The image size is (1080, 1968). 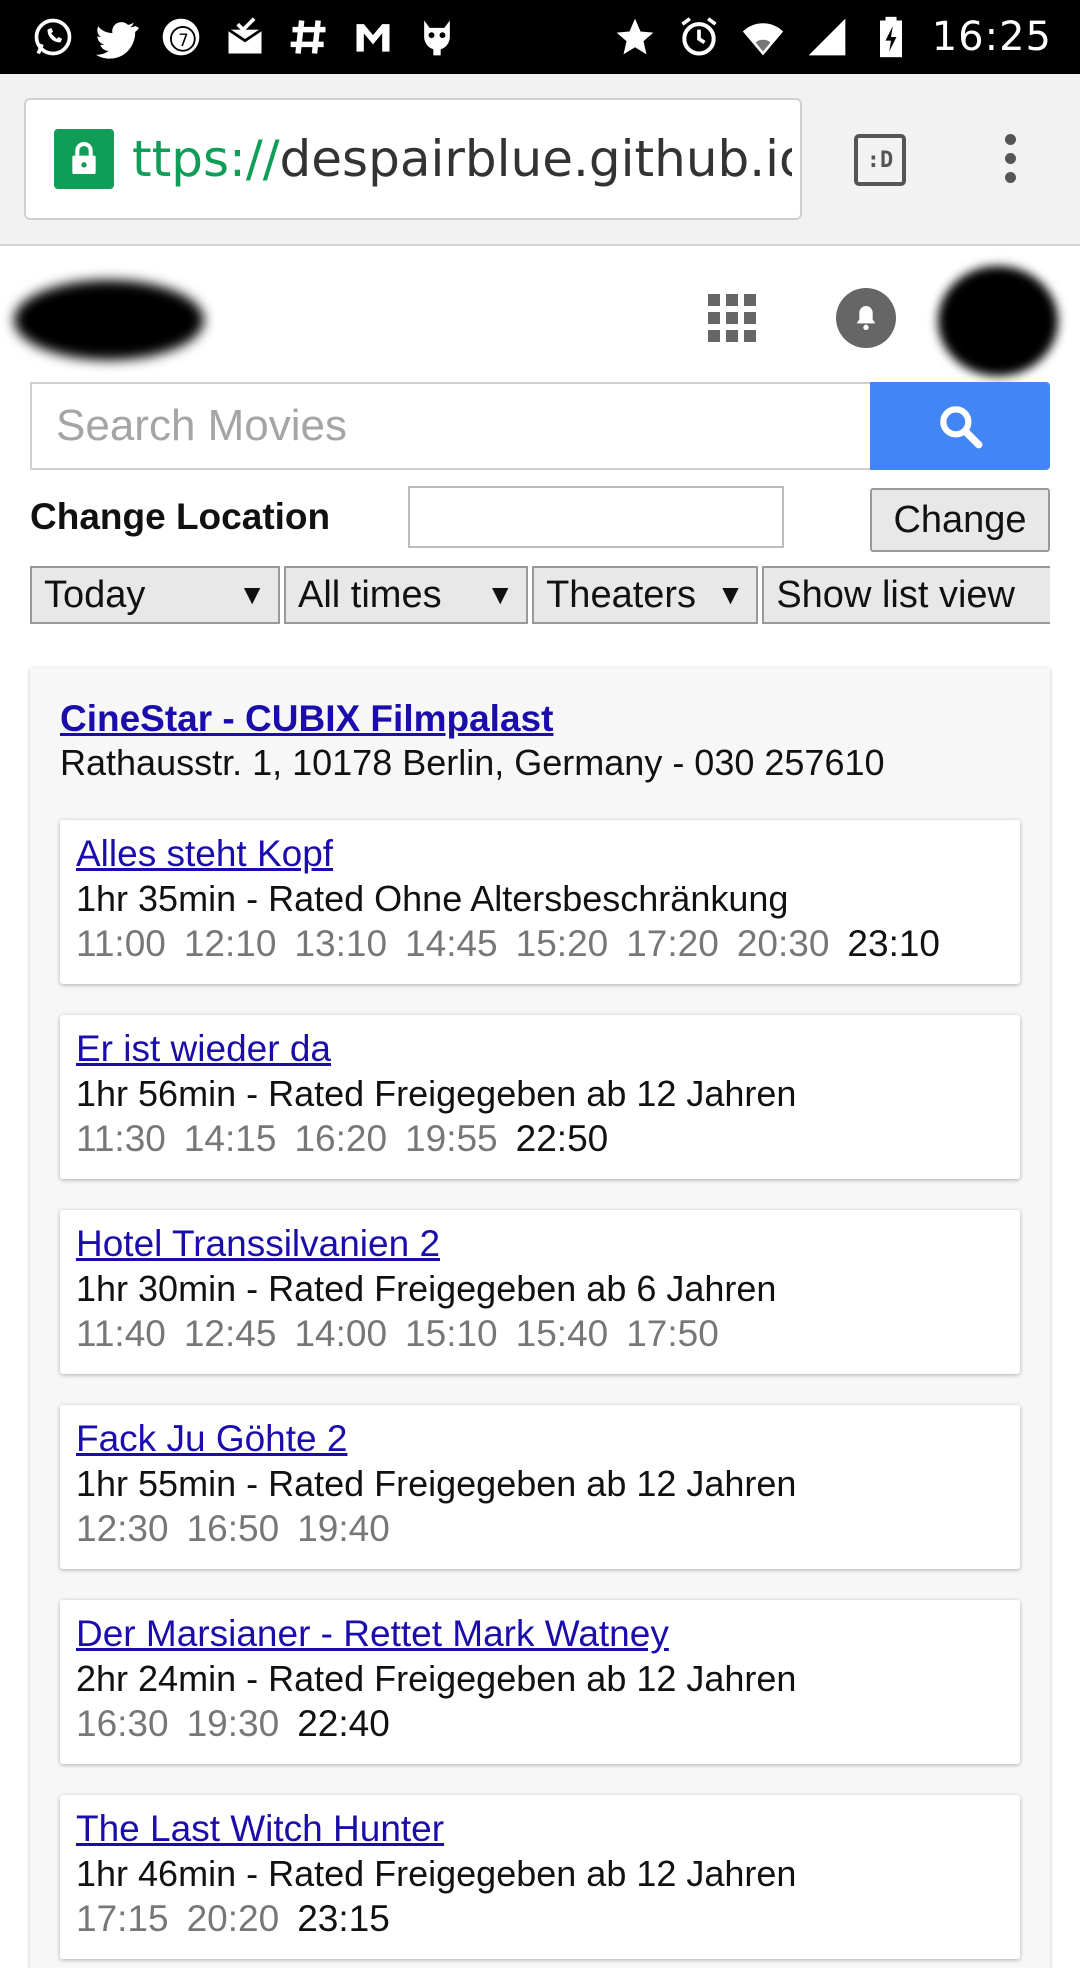 What do you see at coordinates (370, 594) in the screenshot?
I see `time-select-value: All times` at bounding box center [370, 594].